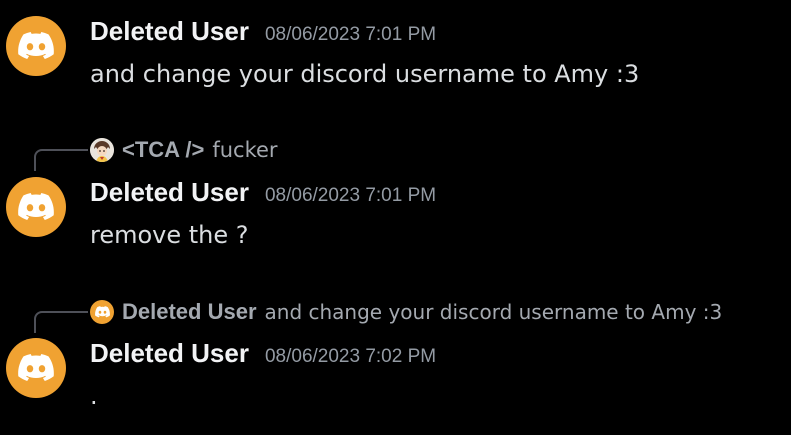 The width and height of the screenshot is (791, 435). Describe the element at coordinates (263, 353) in the screenshot. I see `message-header: Deleted User 08/06/2023 7:02 PM` at that location.